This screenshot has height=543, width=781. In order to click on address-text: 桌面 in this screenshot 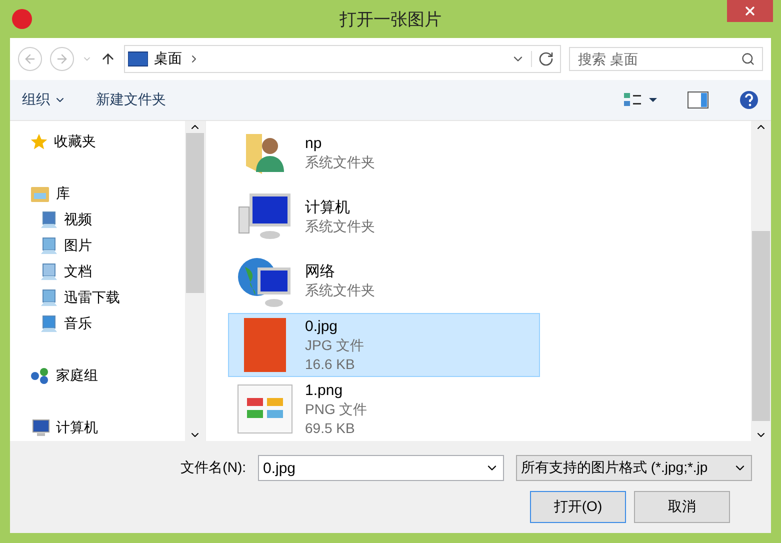, I will do `click(168, 59)`.